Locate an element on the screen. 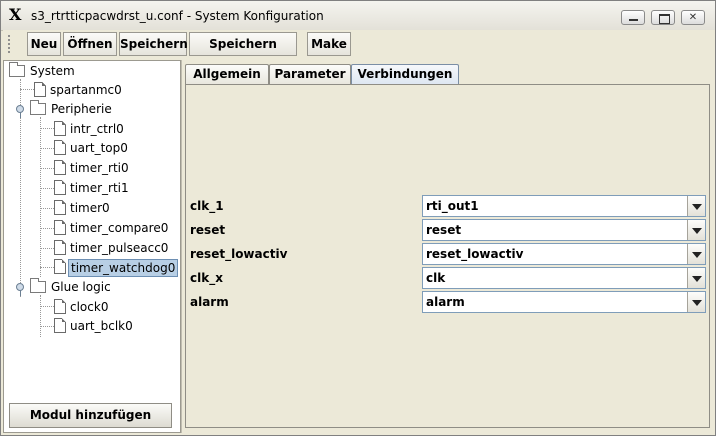 Image resolution: width=716 pixels, height=436 pixels. connection-value: clk is located at coordinates (436, 278).